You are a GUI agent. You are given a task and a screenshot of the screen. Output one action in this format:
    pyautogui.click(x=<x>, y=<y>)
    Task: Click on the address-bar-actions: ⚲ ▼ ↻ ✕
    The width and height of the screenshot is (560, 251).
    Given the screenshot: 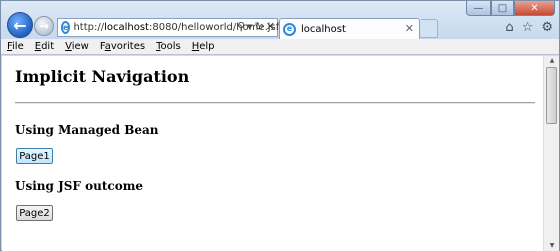 What is the action you would take?
    pyautogui.click(x=256, y=26)
    